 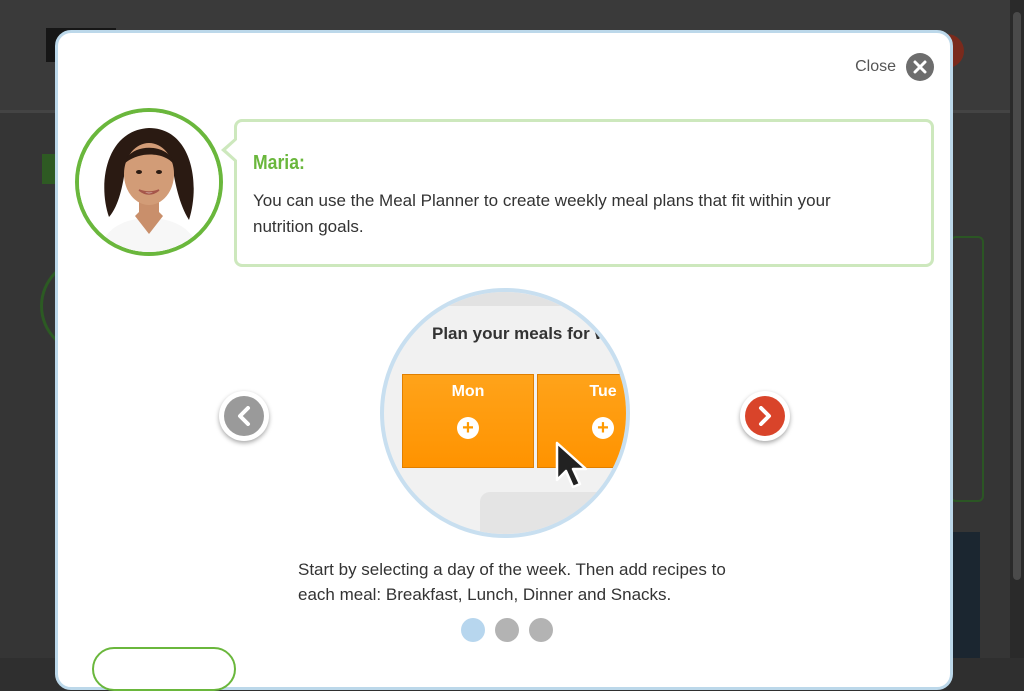 I want to click on modal-action-button, so click(x=164, y=669).